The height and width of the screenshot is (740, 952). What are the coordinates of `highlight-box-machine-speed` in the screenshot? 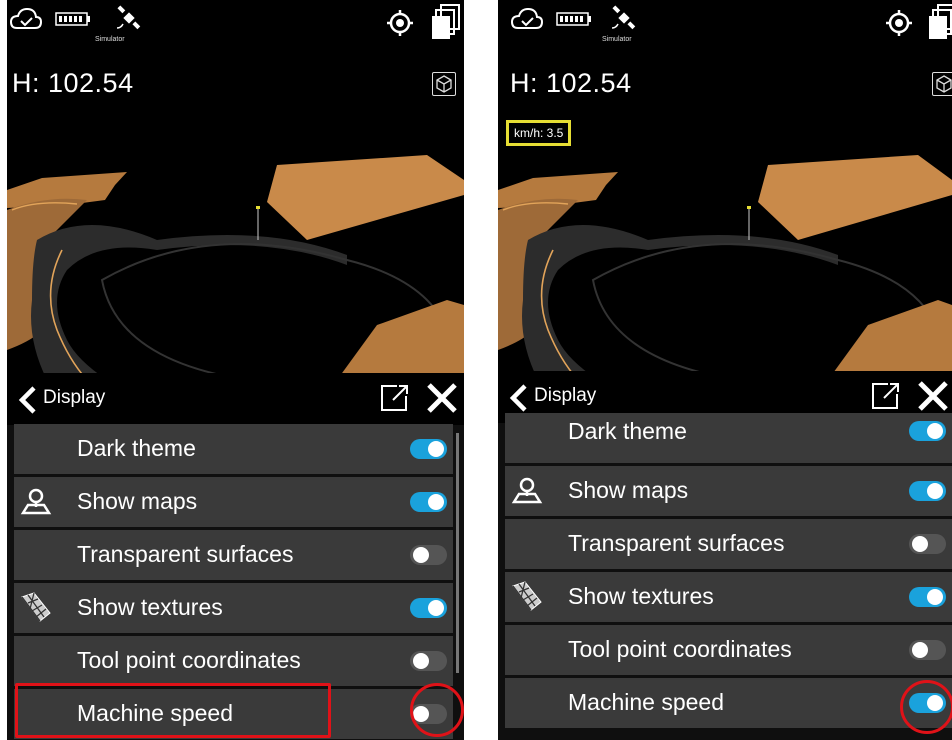 It's located at (173, 710).